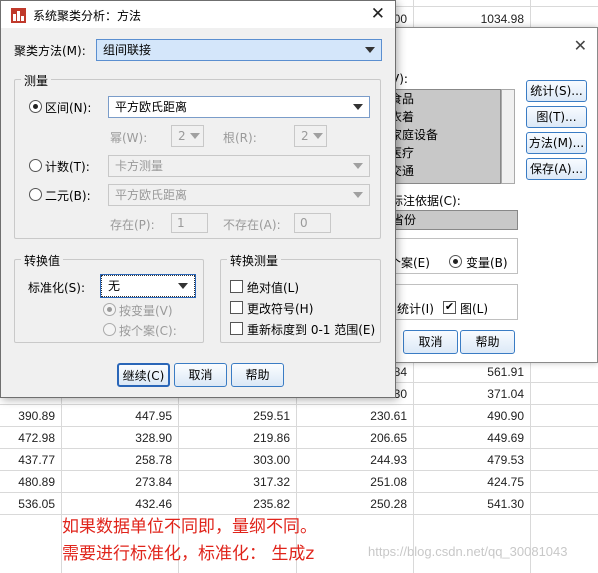  Describe the element at coordinates (146, 310) in the screenshot. I see `by-variable-label: 按变量(V)` at that location.